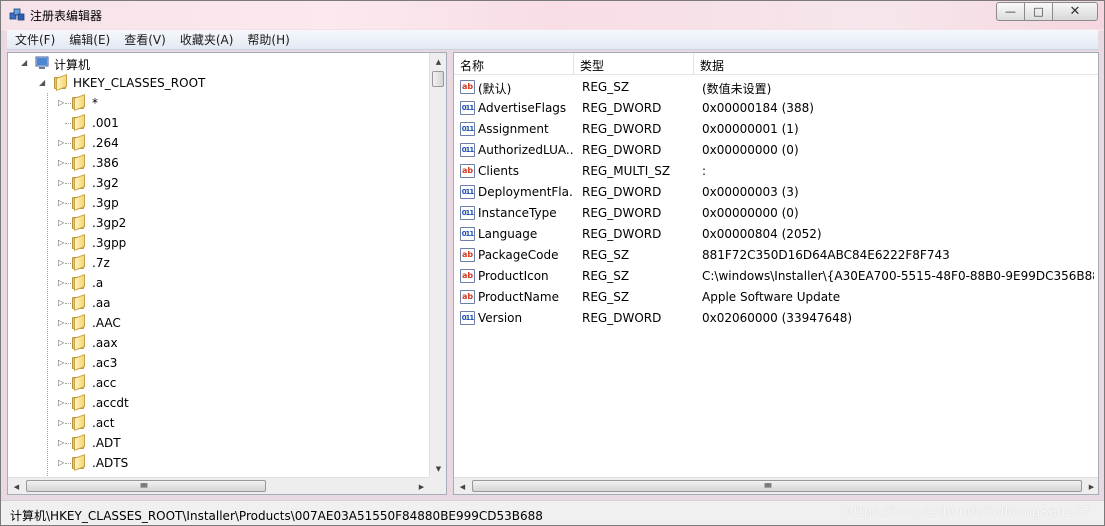 The height and width of the screenshot is (526, 1105). Describe the element at coordinates (42, 62) in the screenshot. I see `computer-icon` at that location.